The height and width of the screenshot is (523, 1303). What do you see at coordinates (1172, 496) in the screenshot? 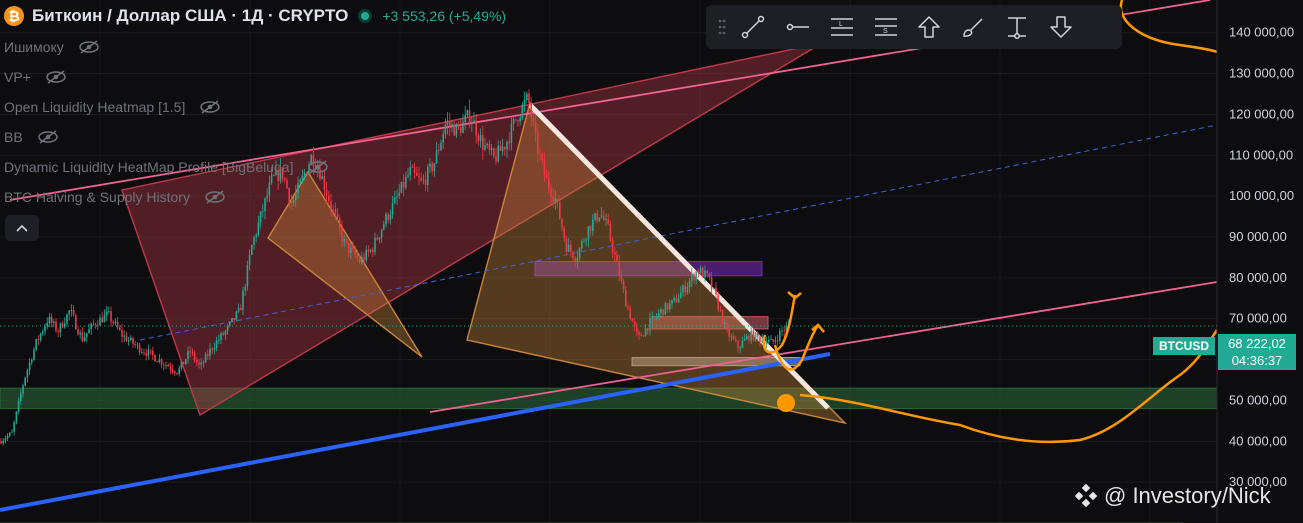
I see `author-watermark: @ Investory/Nick` at bounding box center [1172, 496].